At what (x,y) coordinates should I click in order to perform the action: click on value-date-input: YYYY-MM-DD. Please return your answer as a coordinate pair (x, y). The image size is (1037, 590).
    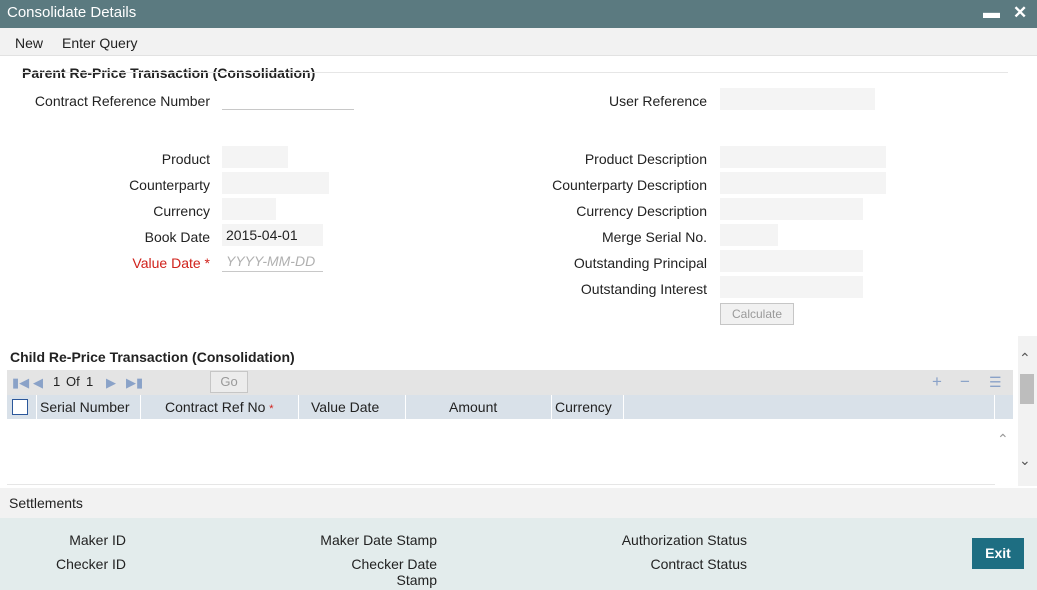
    Looking at the image, I should click on (272, 261).